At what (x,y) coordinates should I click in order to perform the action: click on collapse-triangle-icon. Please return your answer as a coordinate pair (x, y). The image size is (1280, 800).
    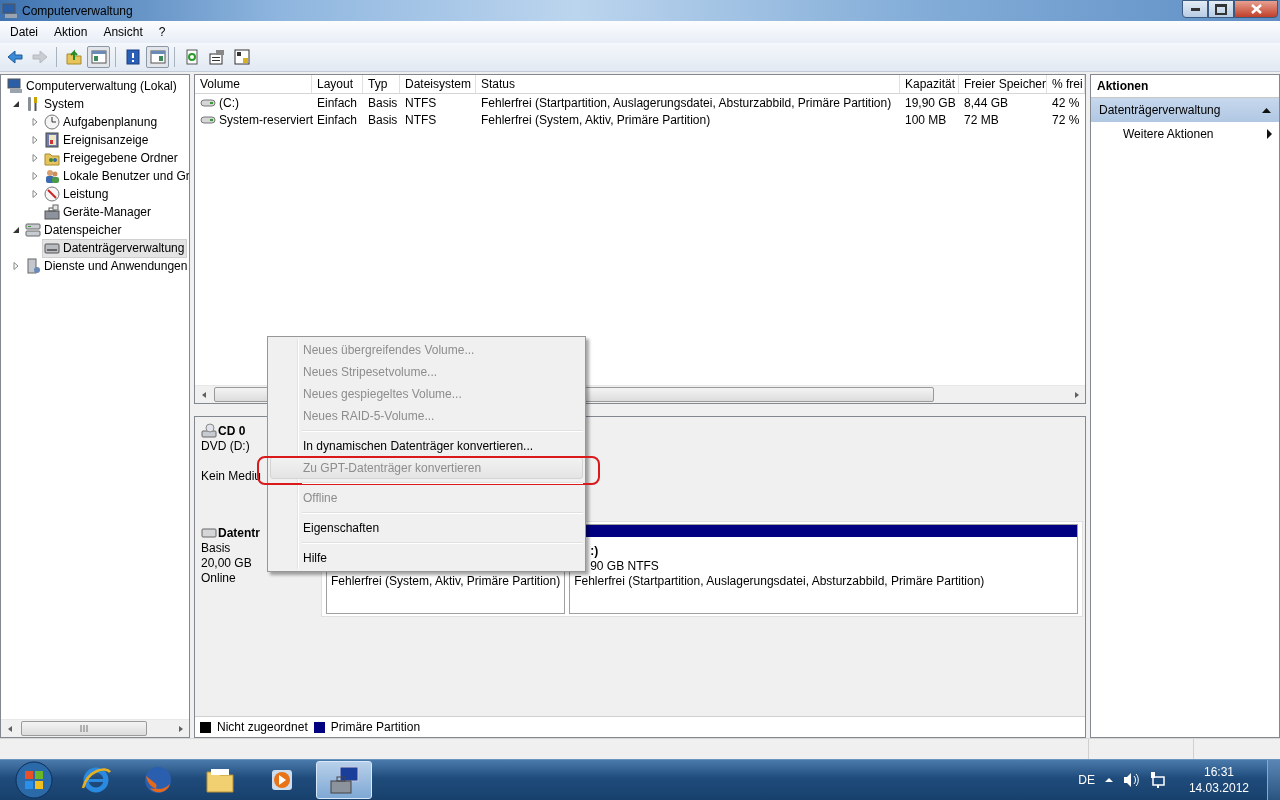
    Looking at the image, I should click on (1266, 110).